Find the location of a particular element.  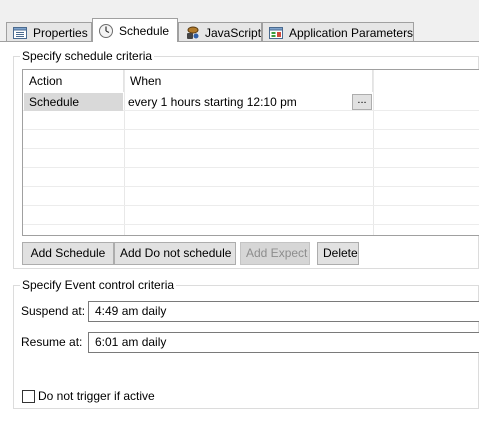

resume-at-field: 6:01 am daily is located at coordinates (283, 342).